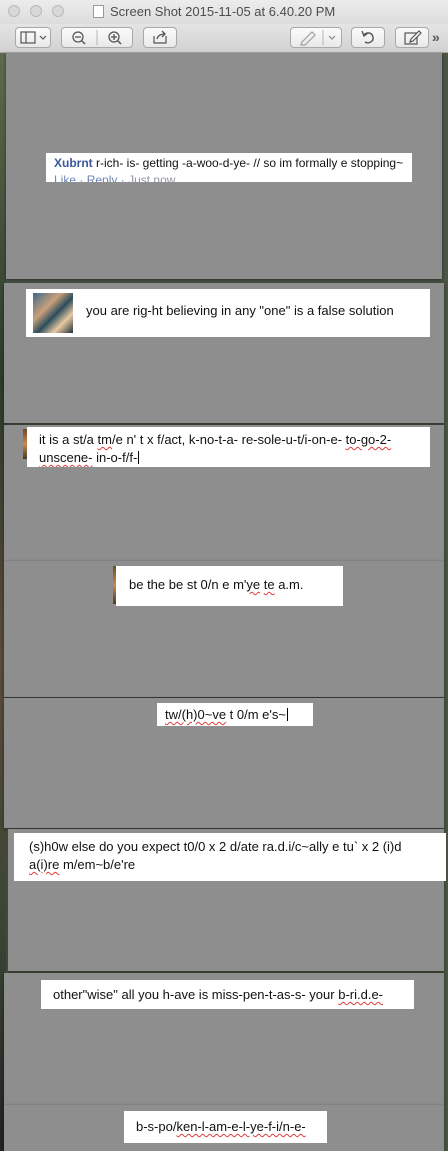  I want to click on comment-text: be the be st 0/n e m', so click(188, 584).